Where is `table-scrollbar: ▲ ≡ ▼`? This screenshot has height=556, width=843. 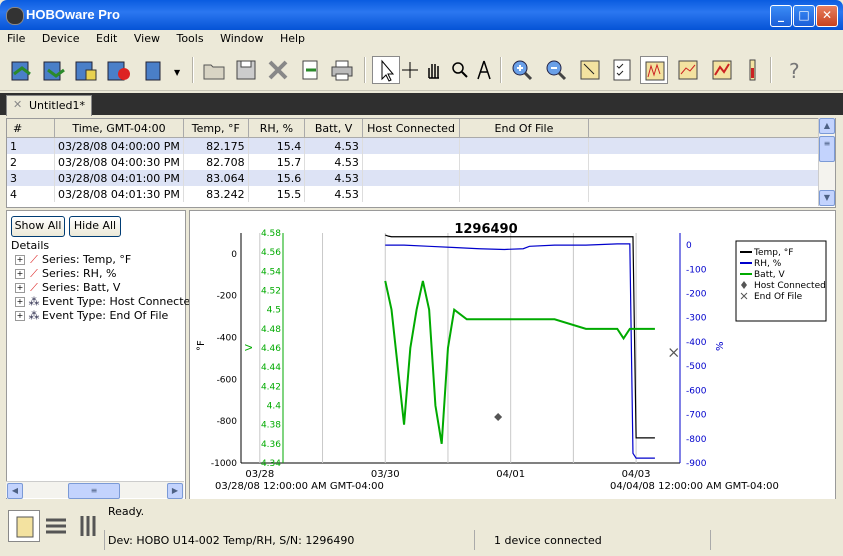
table-scrollbar: ▲ ≡ ▼ is located at coordinates (826, 162).